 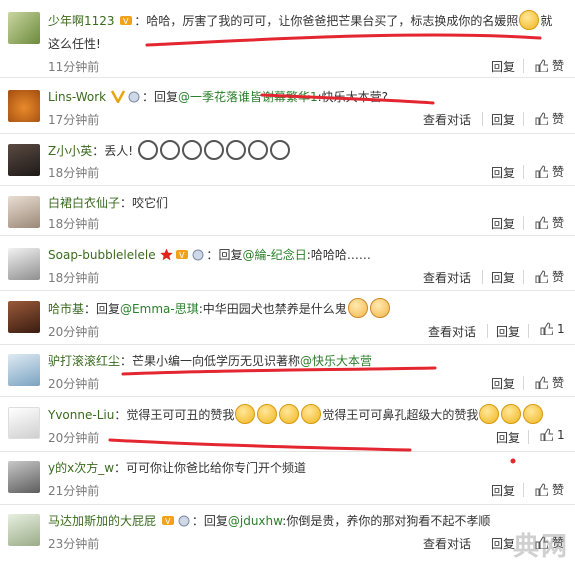 What do you see at coordinates (216, 361) in the screenshot?
I see `comment-text: 芒果小编一向低学历无见识著称` at bounding box center [216, 361].